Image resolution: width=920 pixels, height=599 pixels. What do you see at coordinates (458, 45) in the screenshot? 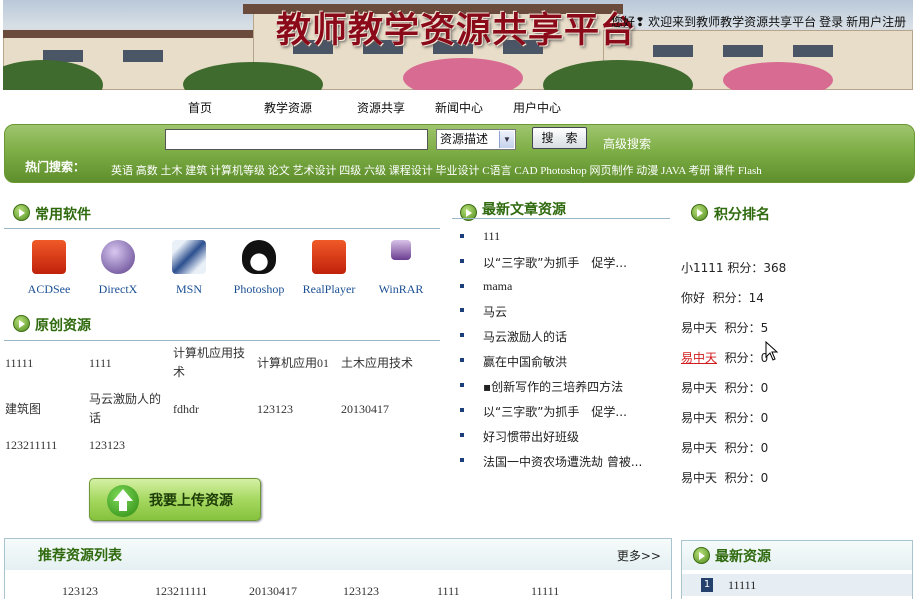
I see `header-banner: 教师教学资源共享平台 您好❢ 欢迎来到教师教学资源共享平台 登录 新用户注册` at bounding box center [458, 45].